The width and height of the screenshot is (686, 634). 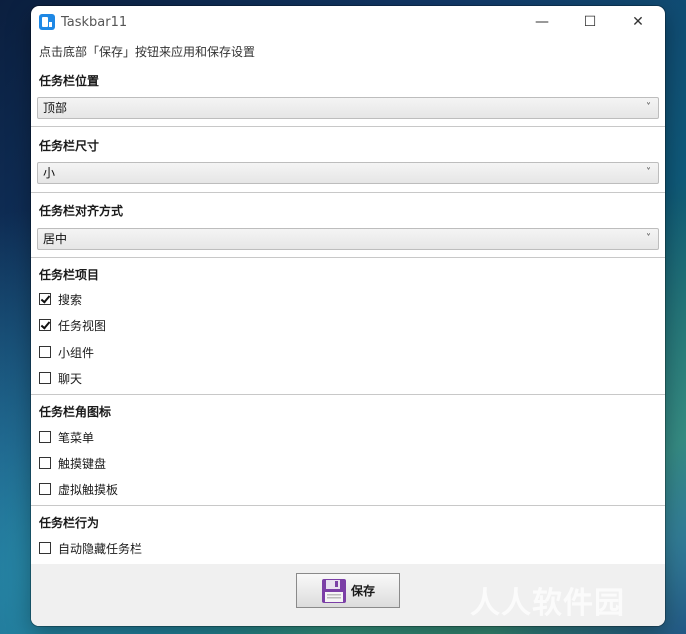 I want to click on alignment-value: 居中, so click(x=55, y=239).